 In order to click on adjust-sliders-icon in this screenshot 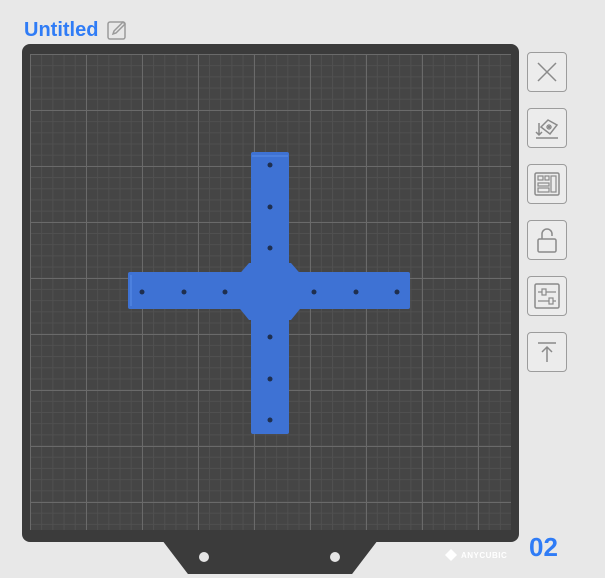, I will do `click(547, 296)`.